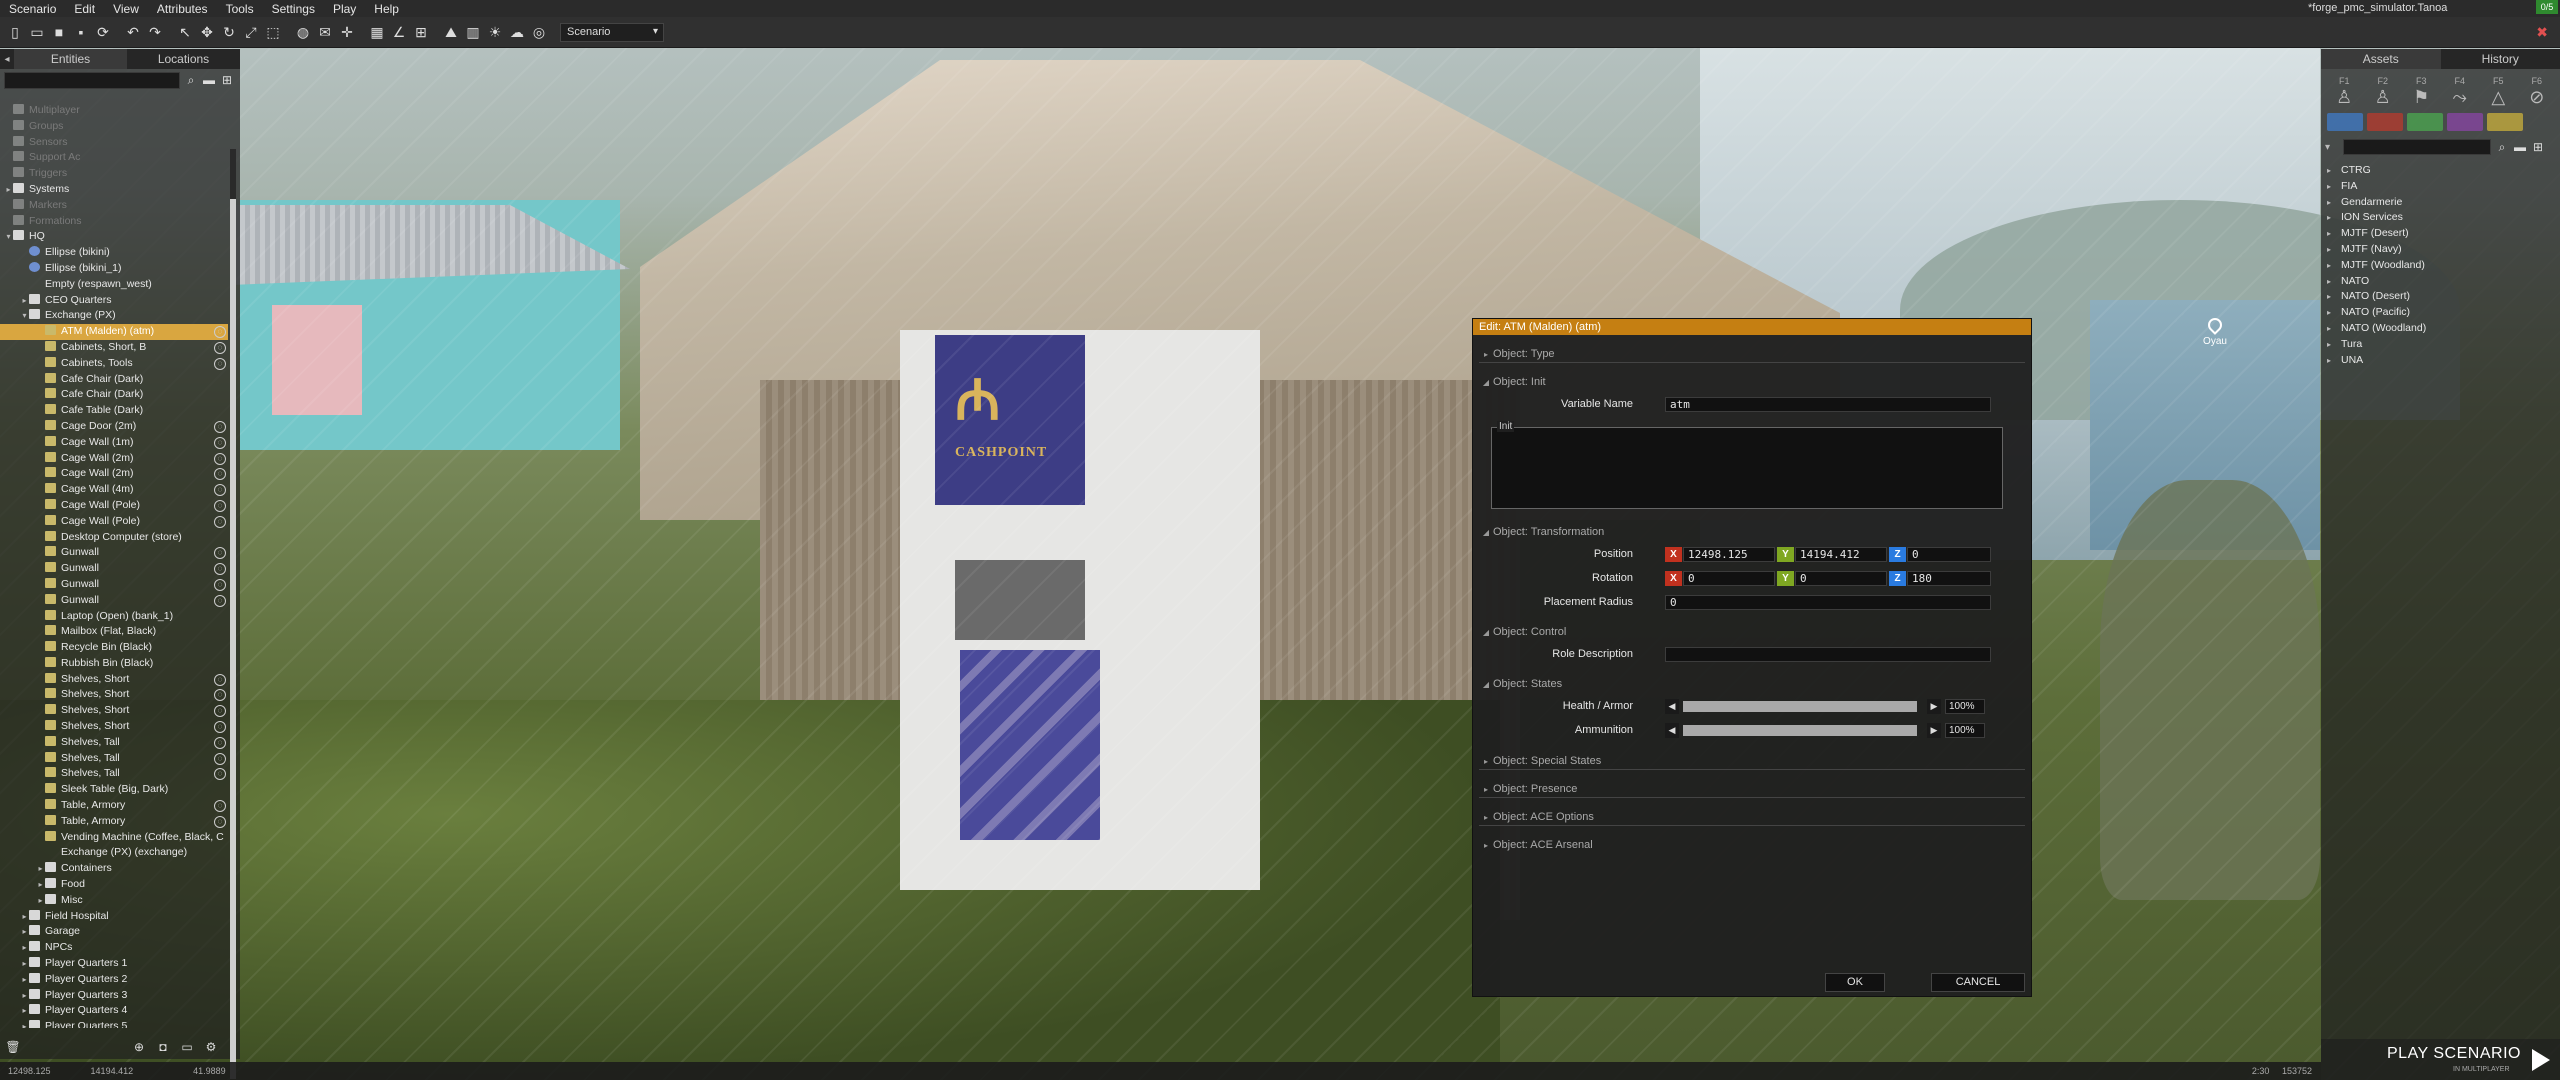 Image resolution: width=2560 pixels, height=1080 pixels. I want to click on entity-scrollbar, so click(233, 614).